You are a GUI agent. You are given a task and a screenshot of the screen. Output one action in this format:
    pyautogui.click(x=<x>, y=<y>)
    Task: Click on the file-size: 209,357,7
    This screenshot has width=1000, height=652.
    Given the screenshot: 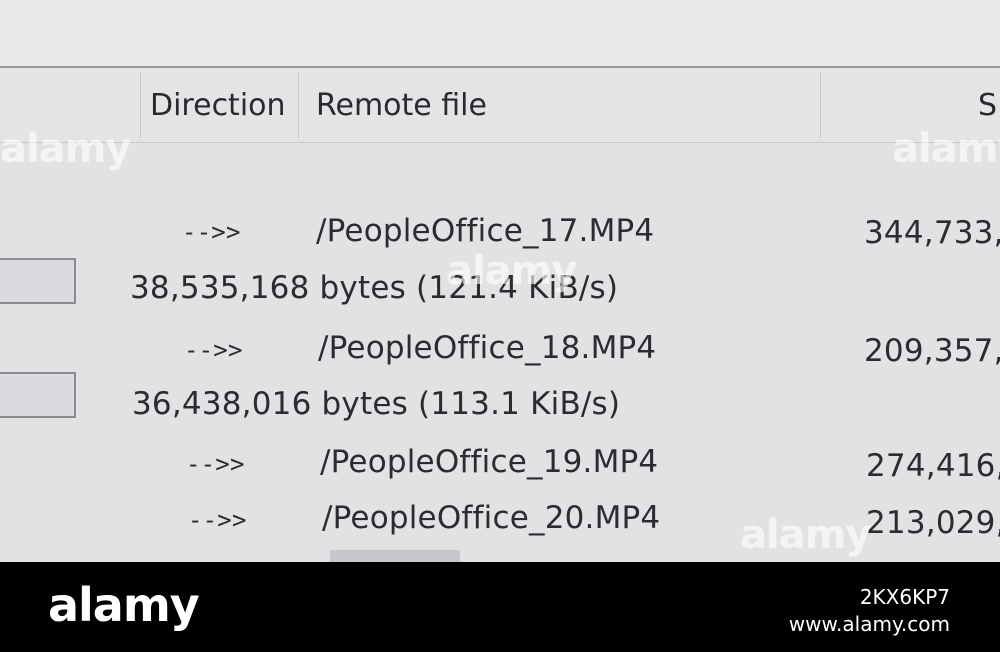 What is the action you would take?
    pyautogui.click(x=932, y=351)
    